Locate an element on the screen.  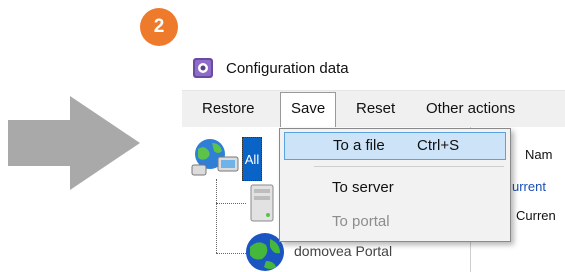
menu-other-actions: Other actions is located at coordinates (470, 108).